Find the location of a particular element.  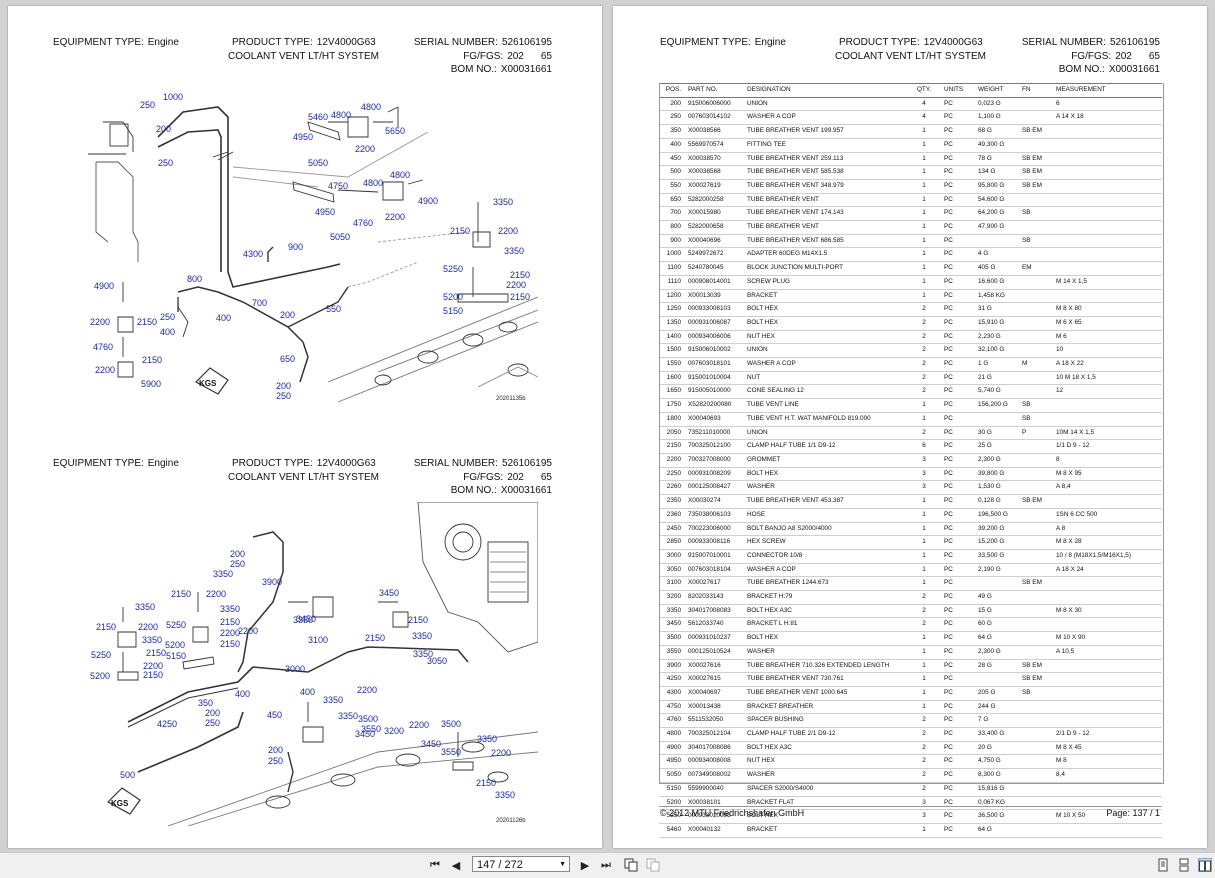

table-cell: A 14 X 18 is located at coordinates (1070, 117).